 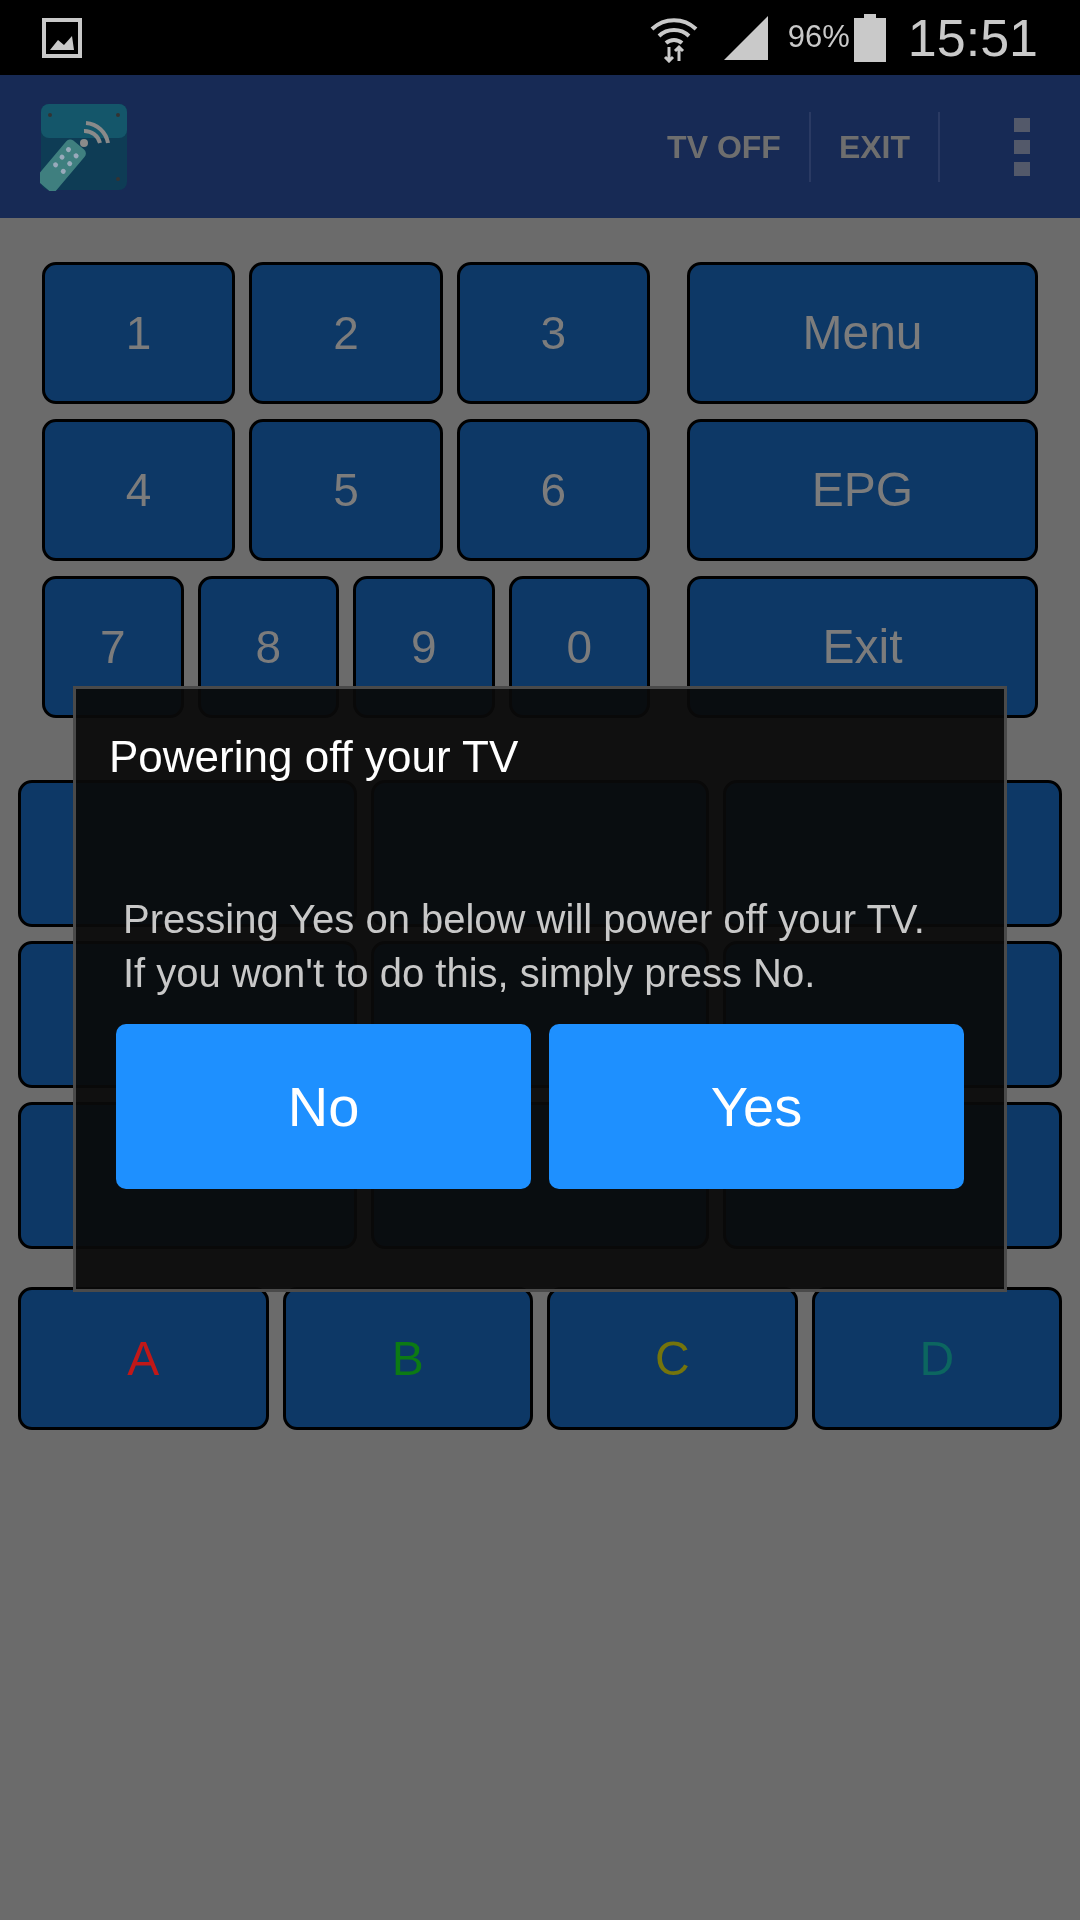 I want to click on number-key: 5, so click(x=346, y=490).